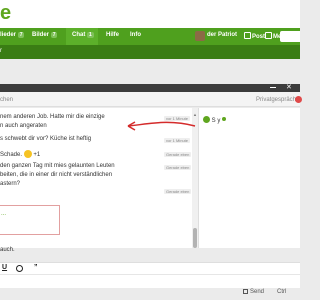 The height and width of the screenshot is (300, 320). Describe the element at coordinates (57, 166) in the screenshot. I see `chat-message: den ganzen Tag mit mies gelaunten Leuten` at that location.